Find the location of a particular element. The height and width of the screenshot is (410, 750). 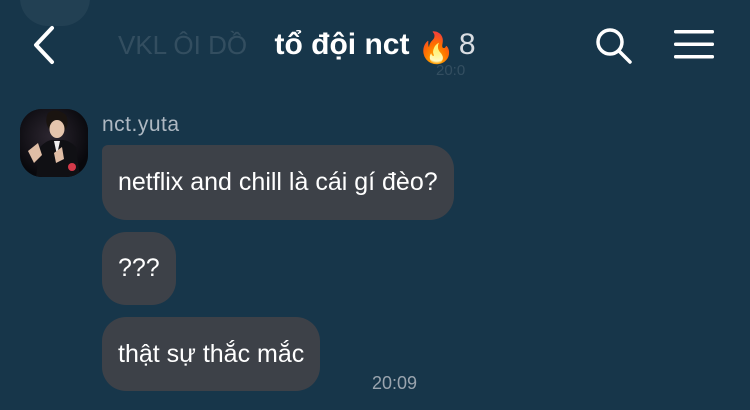

message-timestamp: 20:09 is located at coordinates (395, 383).